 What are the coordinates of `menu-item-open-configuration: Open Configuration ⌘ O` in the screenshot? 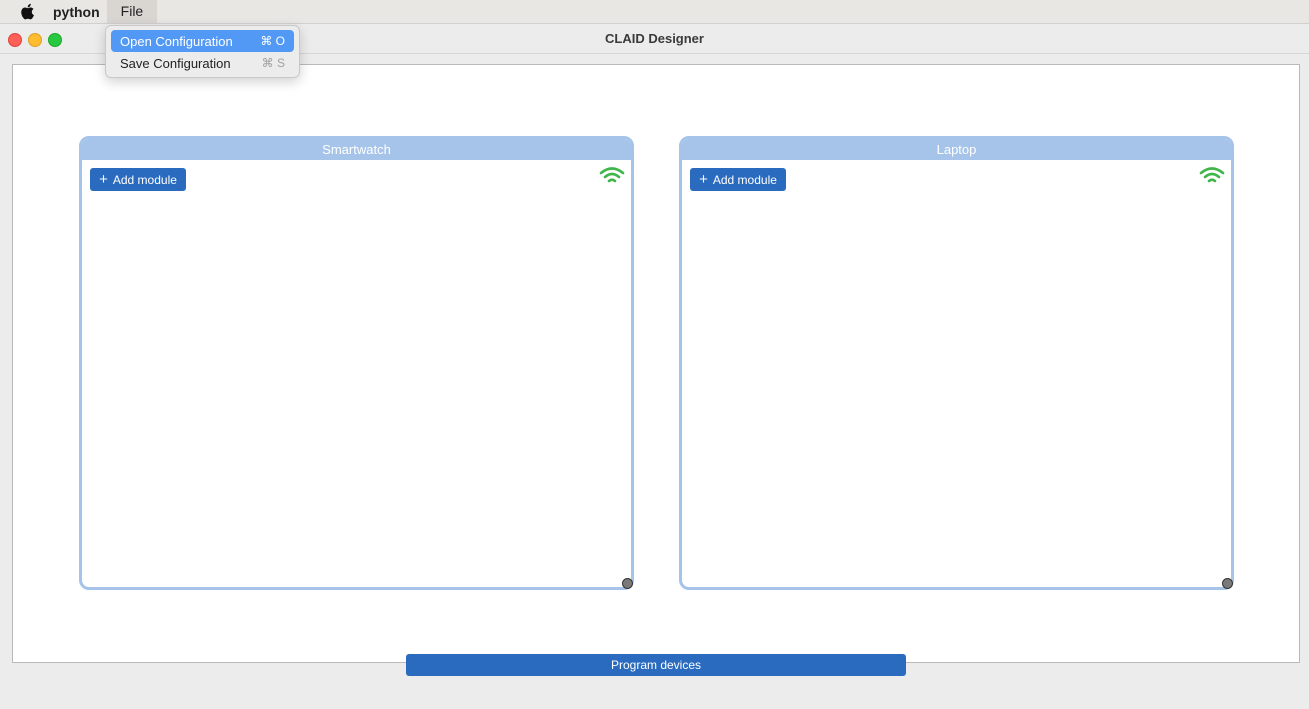 It's located at (202, 41).